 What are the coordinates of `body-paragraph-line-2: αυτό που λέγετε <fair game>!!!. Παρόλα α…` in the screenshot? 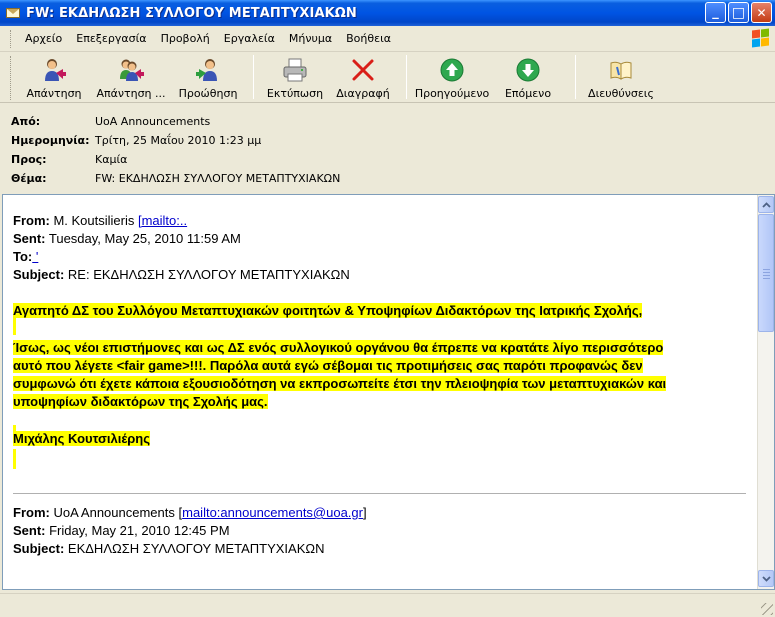 It's located at (328, 365).